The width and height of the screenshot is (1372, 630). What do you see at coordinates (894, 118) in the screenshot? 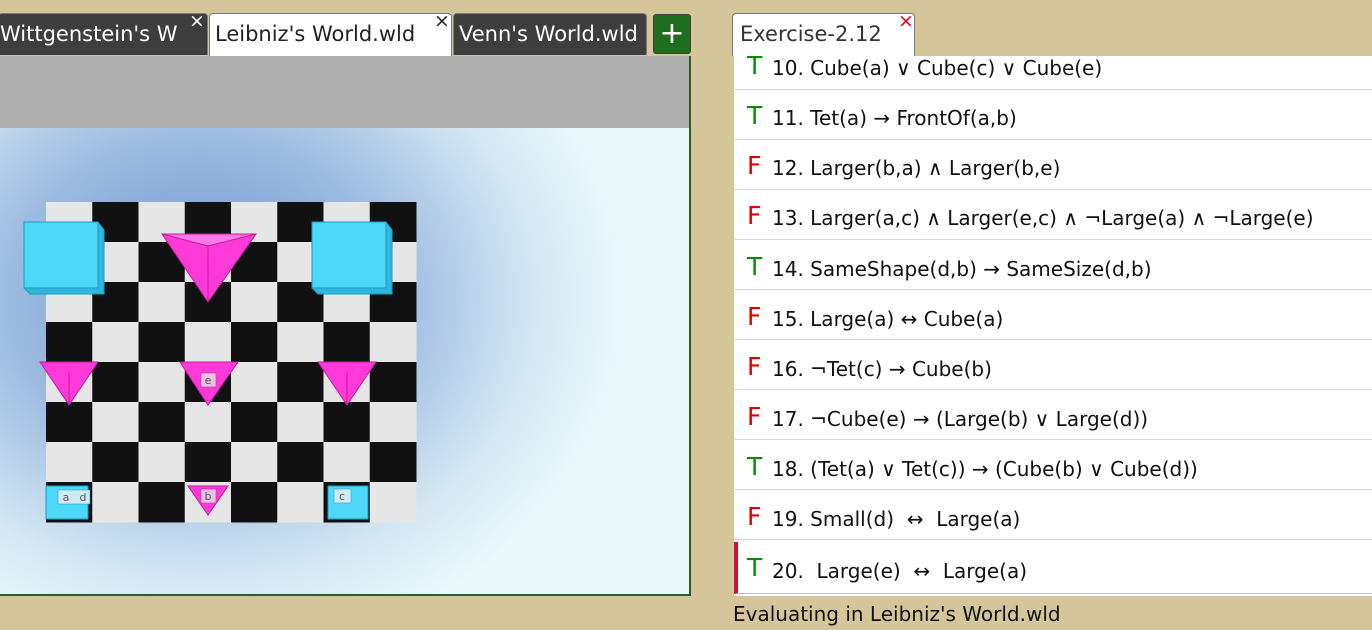
I see `sentence-text: 11. Tet(a) → FrontOf(a,b)` at bounding box center [894, 118].